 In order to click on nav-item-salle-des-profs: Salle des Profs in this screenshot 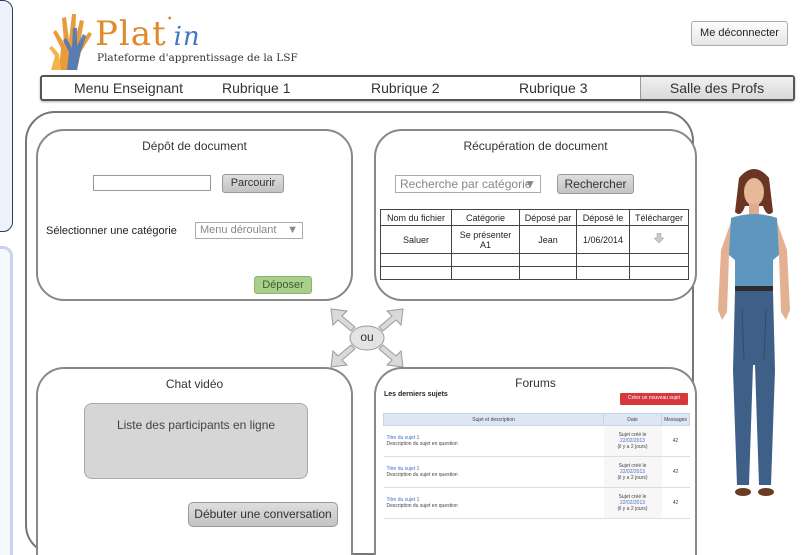, I will do `click(716, 88)`.